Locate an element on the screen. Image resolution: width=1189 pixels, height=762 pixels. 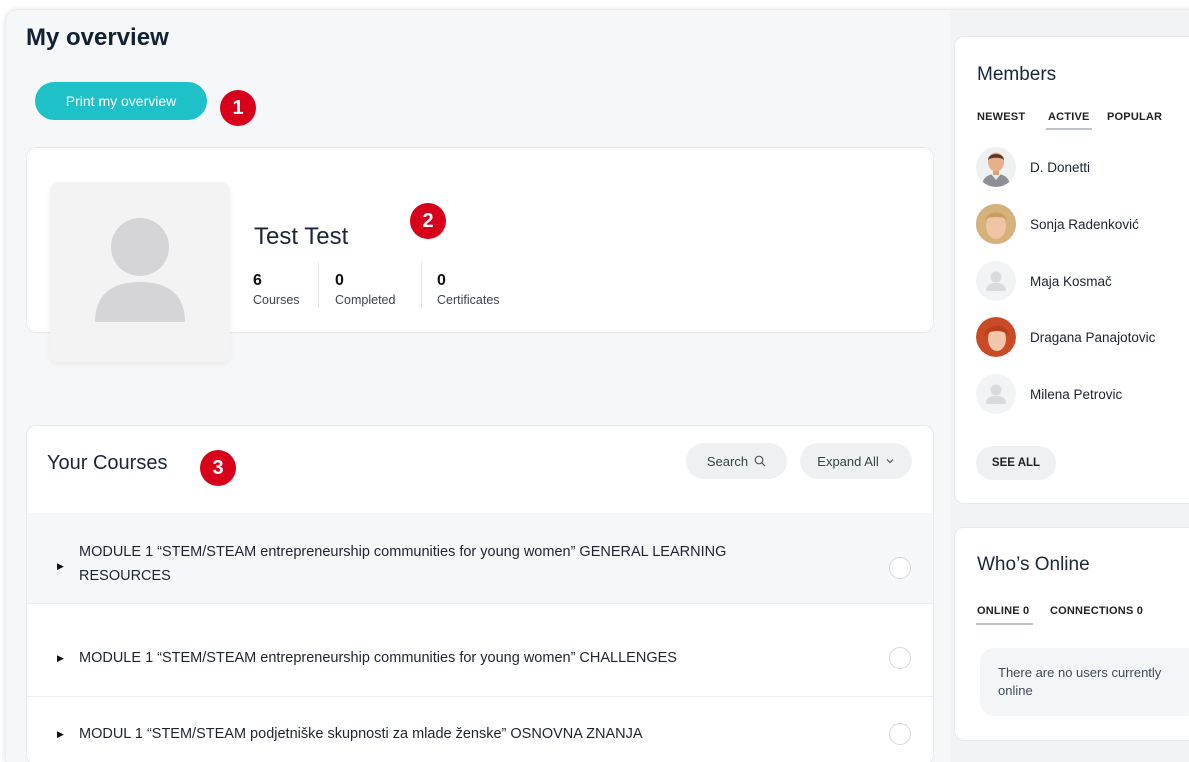
course-search-button: Search is located at coordinates (736, 461).